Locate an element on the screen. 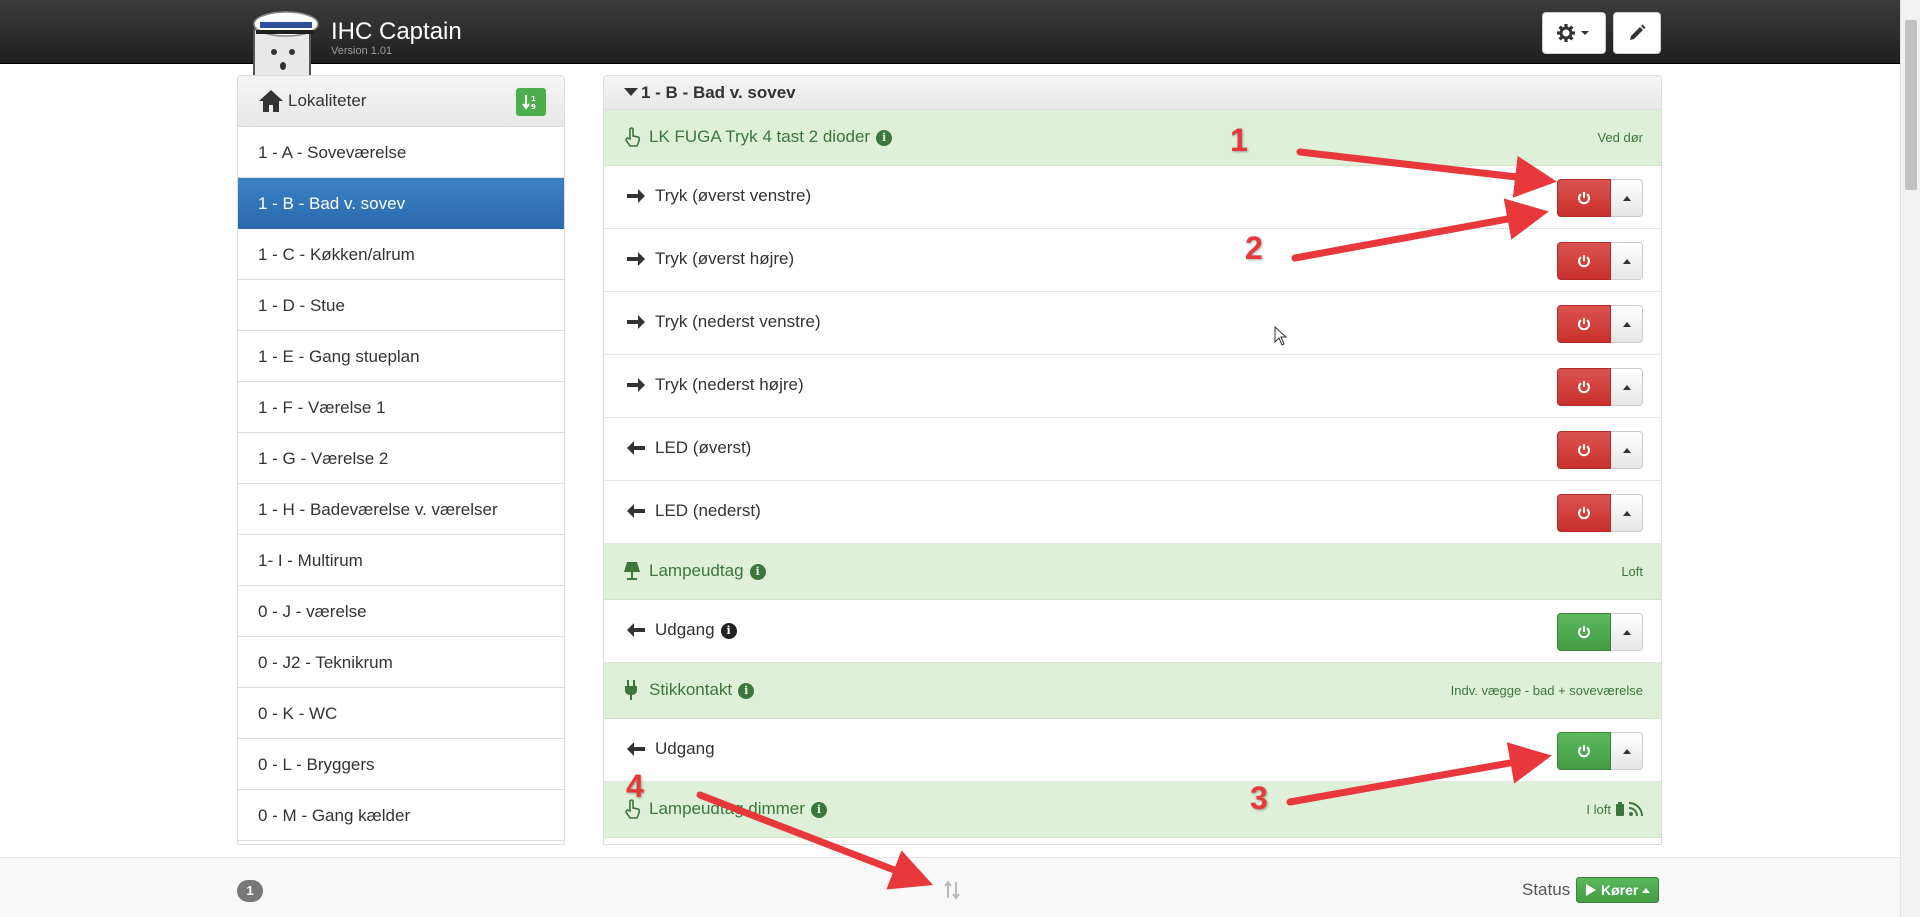 The image size is (1920, 917). device-name: Lampeudtag dimmer i is located at coordinates (738, 809).